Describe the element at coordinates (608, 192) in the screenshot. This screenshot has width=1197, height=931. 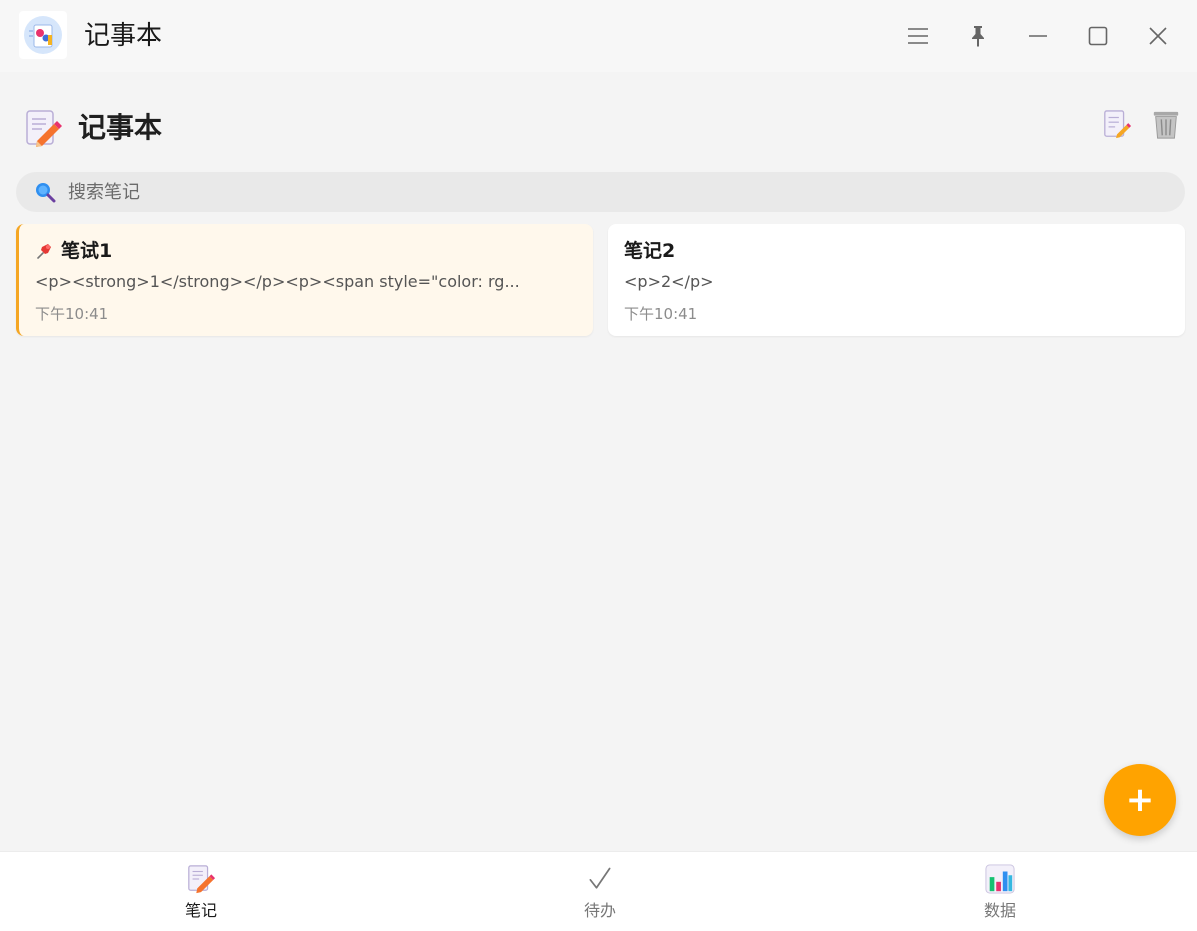
I see `search-input` at that location.